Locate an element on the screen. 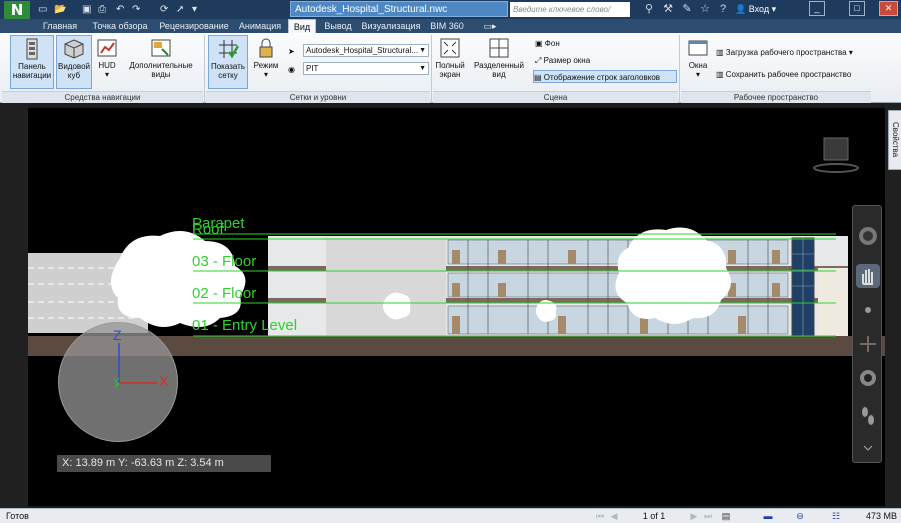 Image resolution: width=901 pixels, height=523 pixels. zoom-icon is located at coordinates (868, 310).